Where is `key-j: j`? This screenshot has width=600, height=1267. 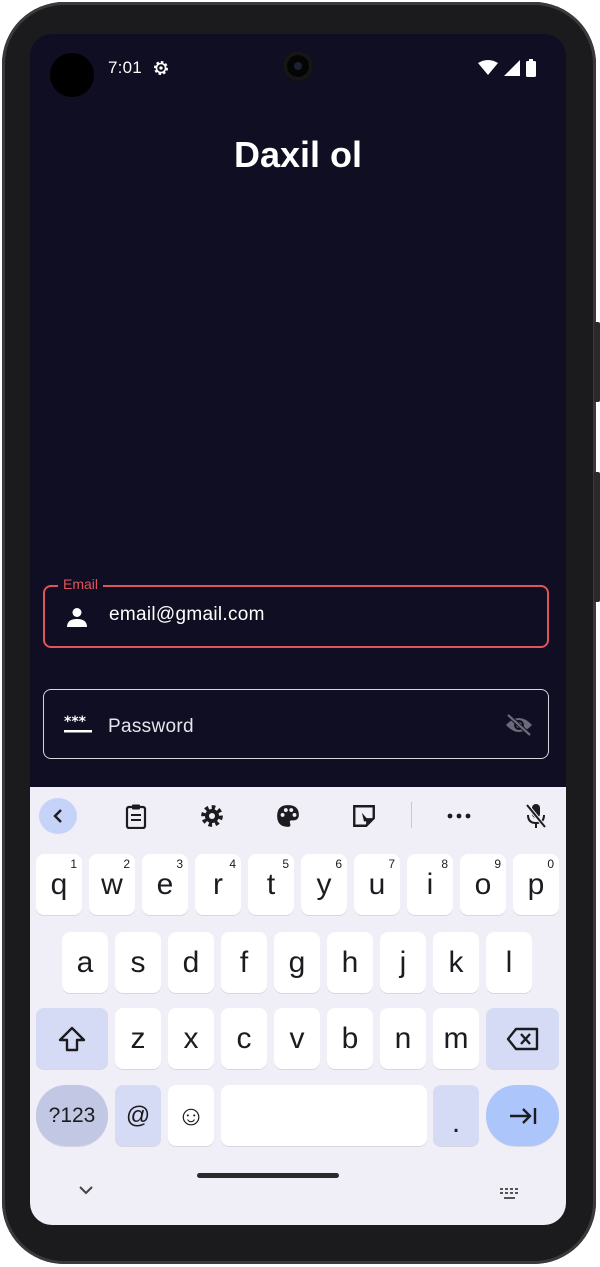
key-j: j is located at coordinates (403, 962).